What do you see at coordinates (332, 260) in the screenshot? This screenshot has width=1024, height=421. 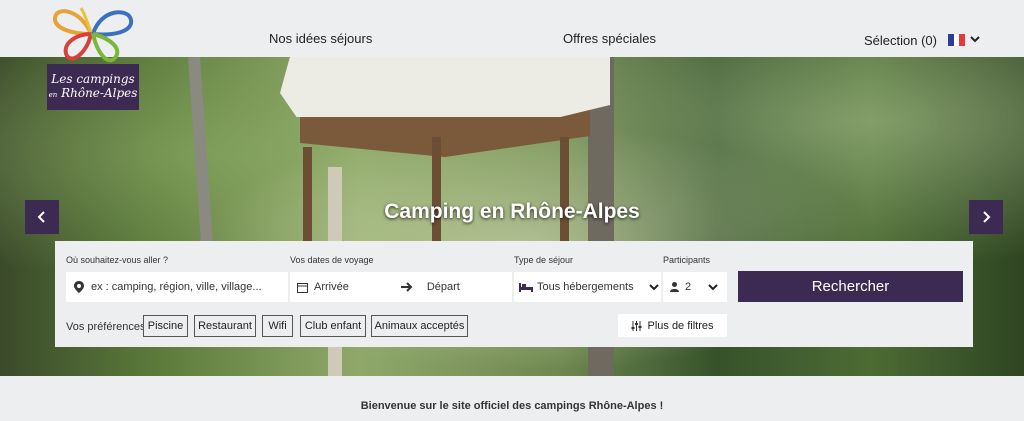 I see `dates-label: Vos dates de voyage` at bounding box center [332, 260].